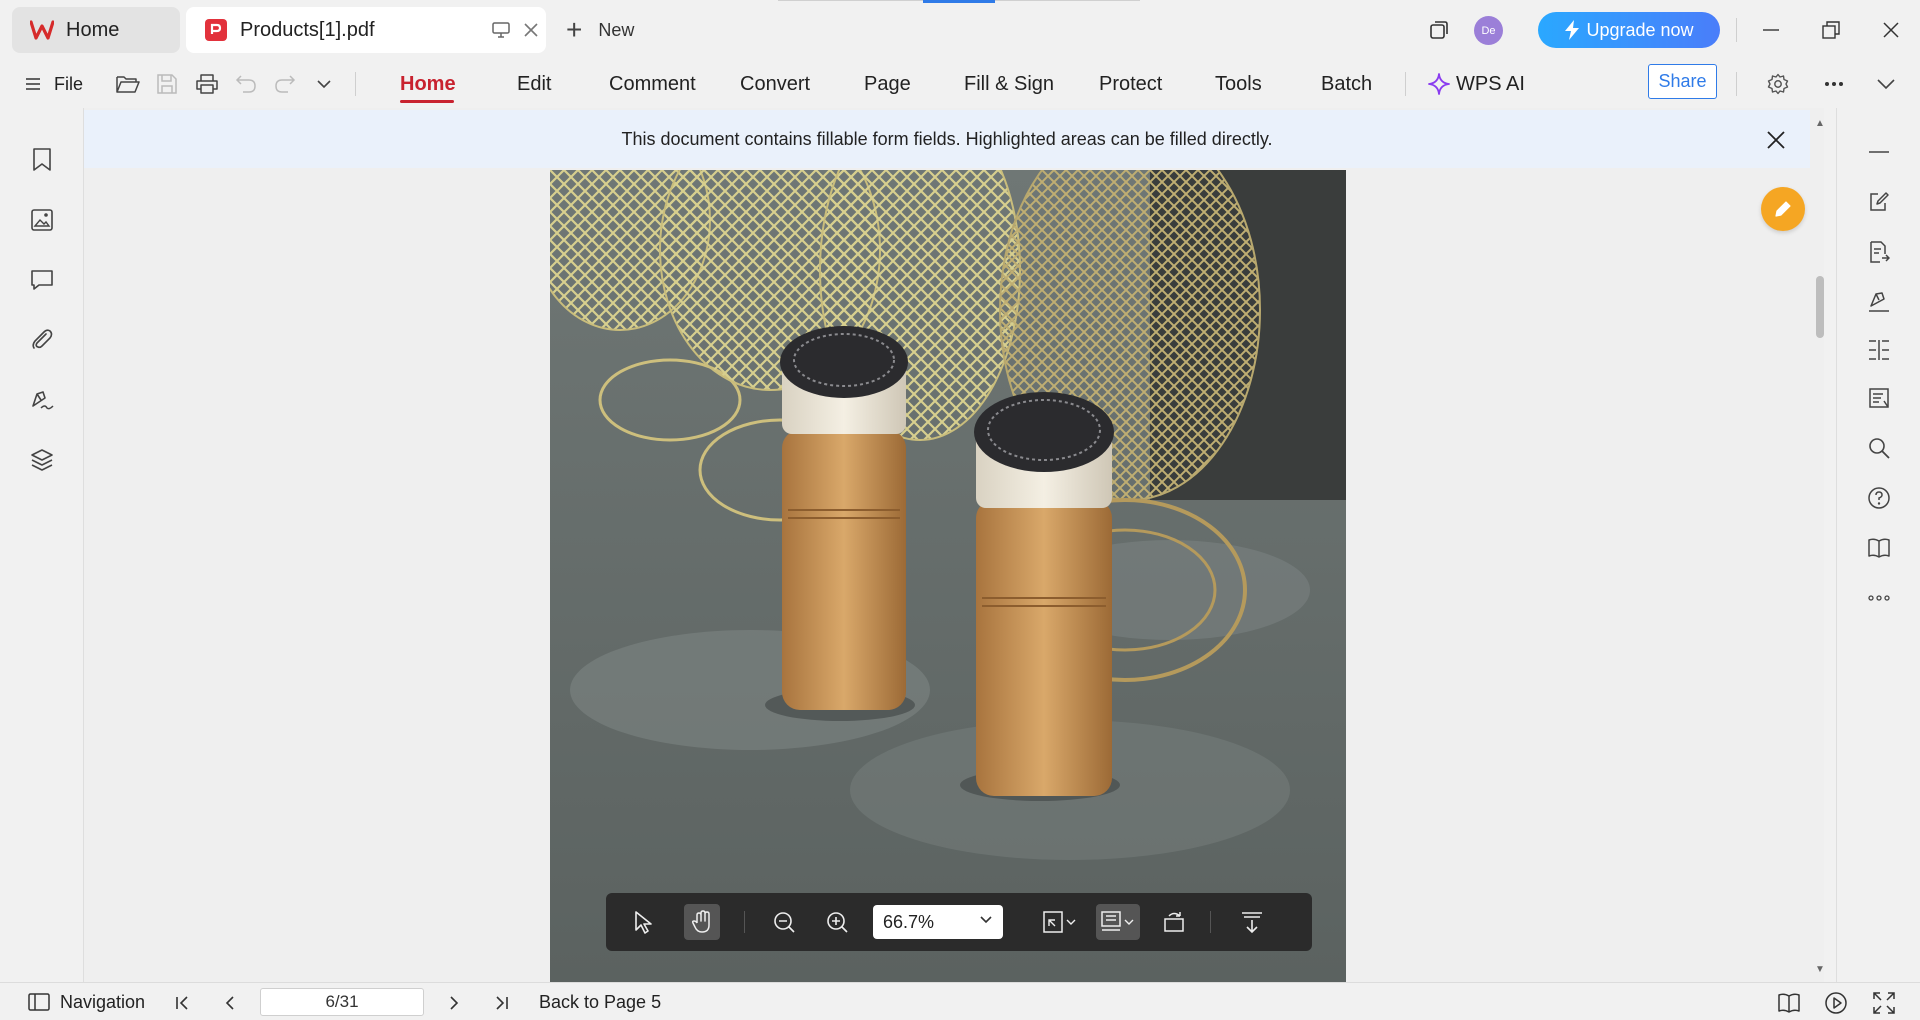 Image resolution: width=1920 pixels, height=1020 pixels. What do you see at coordinates (887, 84) in the screenshot?
I see `menu-page: Page` at bounding box center [887, 84].